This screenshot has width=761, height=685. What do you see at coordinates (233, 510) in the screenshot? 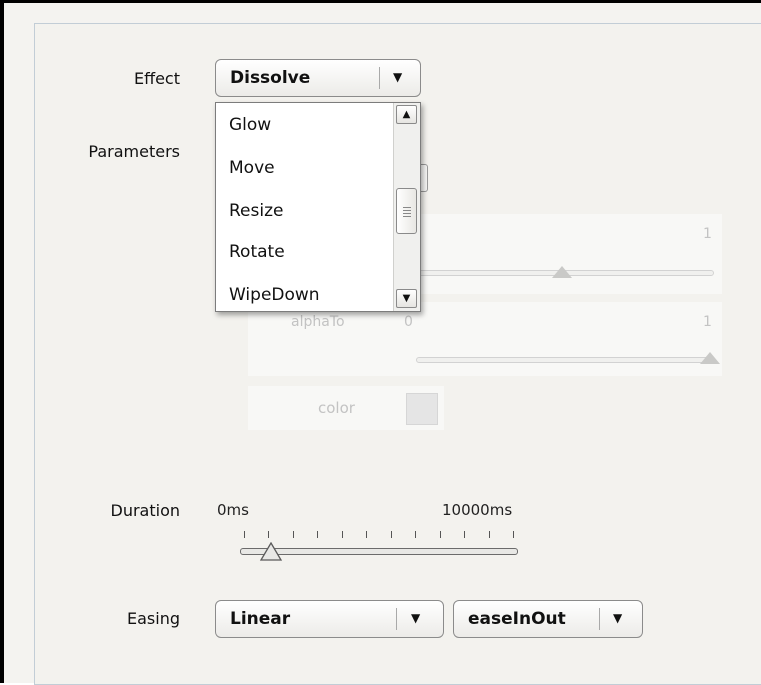
I see `duration-min-label: 0ms` at bounding box center [233, 510].